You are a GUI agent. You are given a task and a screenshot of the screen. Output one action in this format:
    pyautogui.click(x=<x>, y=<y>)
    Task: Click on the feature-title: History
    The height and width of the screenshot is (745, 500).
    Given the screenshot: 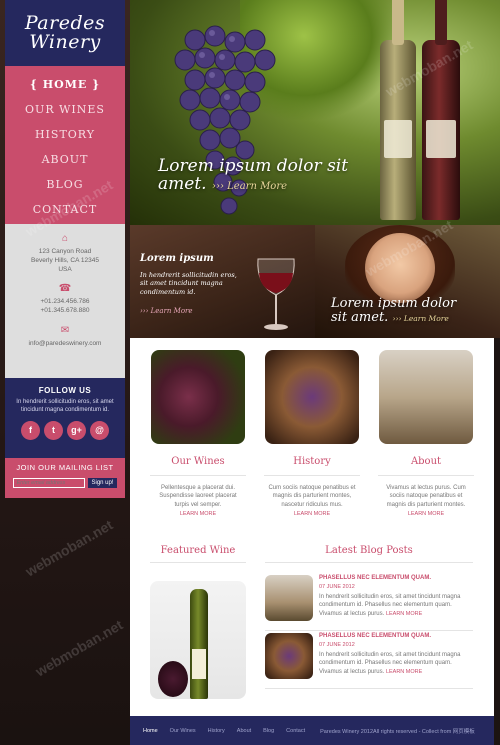 What is the action you would take?
    pyautogui.click(x=312, y=461)
    